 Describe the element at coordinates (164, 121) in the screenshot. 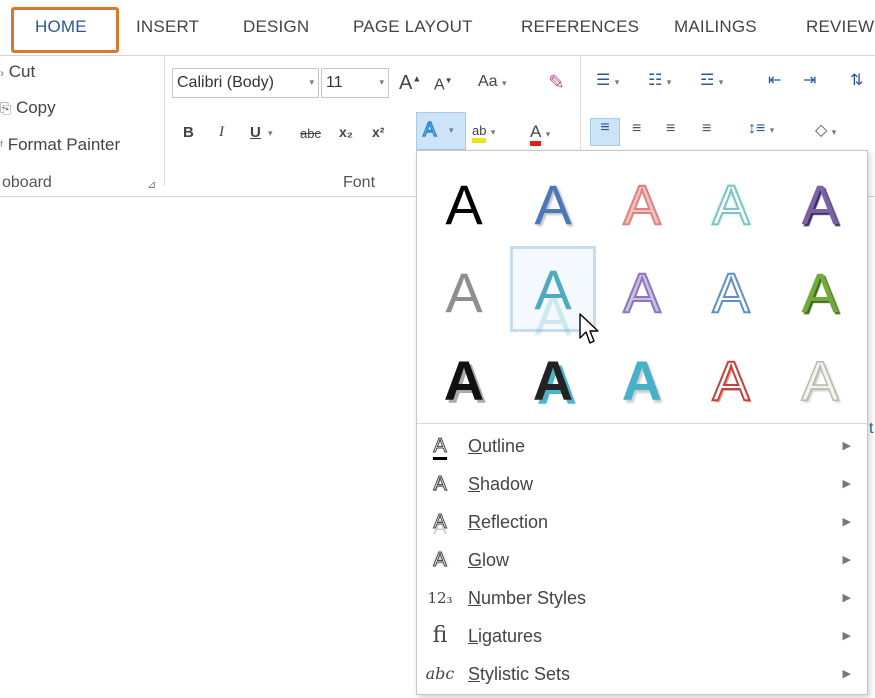

I see `group-separator` at that location.